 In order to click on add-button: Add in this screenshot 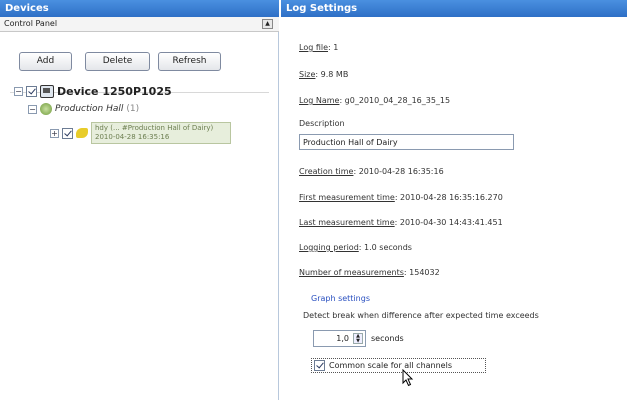, I will do `click(45, 61)`.